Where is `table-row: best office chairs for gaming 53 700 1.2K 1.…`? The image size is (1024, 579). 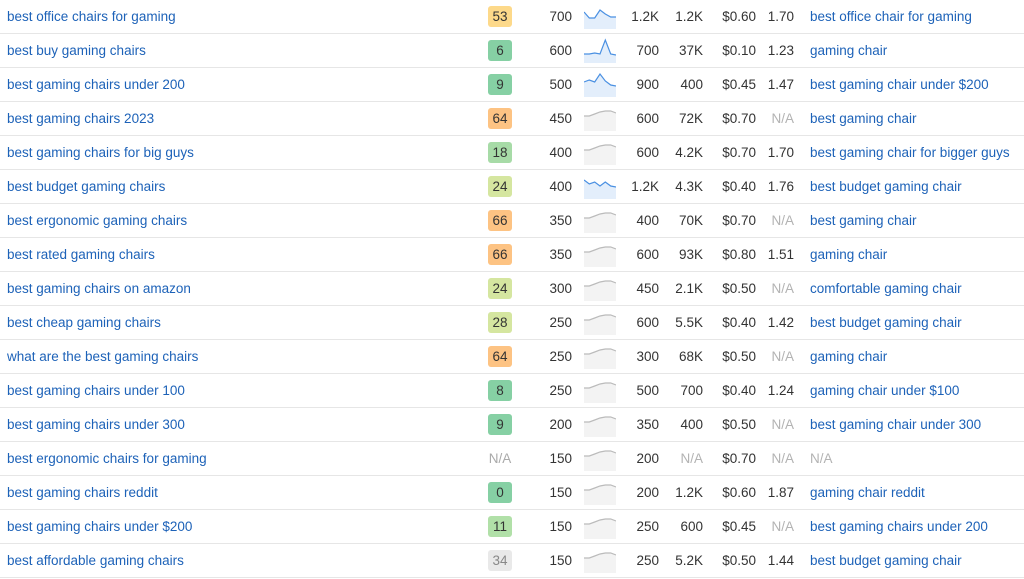 table-row: best office chairs for gaming 53 700 1.2K 1.… is located at coordinates (512, 17).